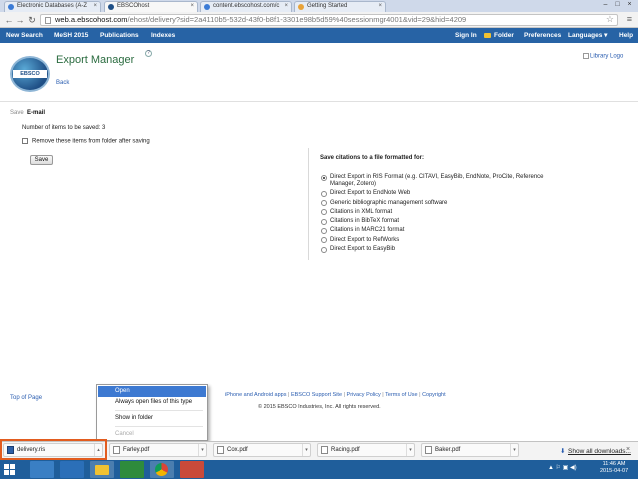 The height and width of the screenshot is (479, 638). What do you see at coordinates (363, 249) in the screenshot?
I see `format-option-label: Direct Export to EasyBib` at bounding box center [363, 249].